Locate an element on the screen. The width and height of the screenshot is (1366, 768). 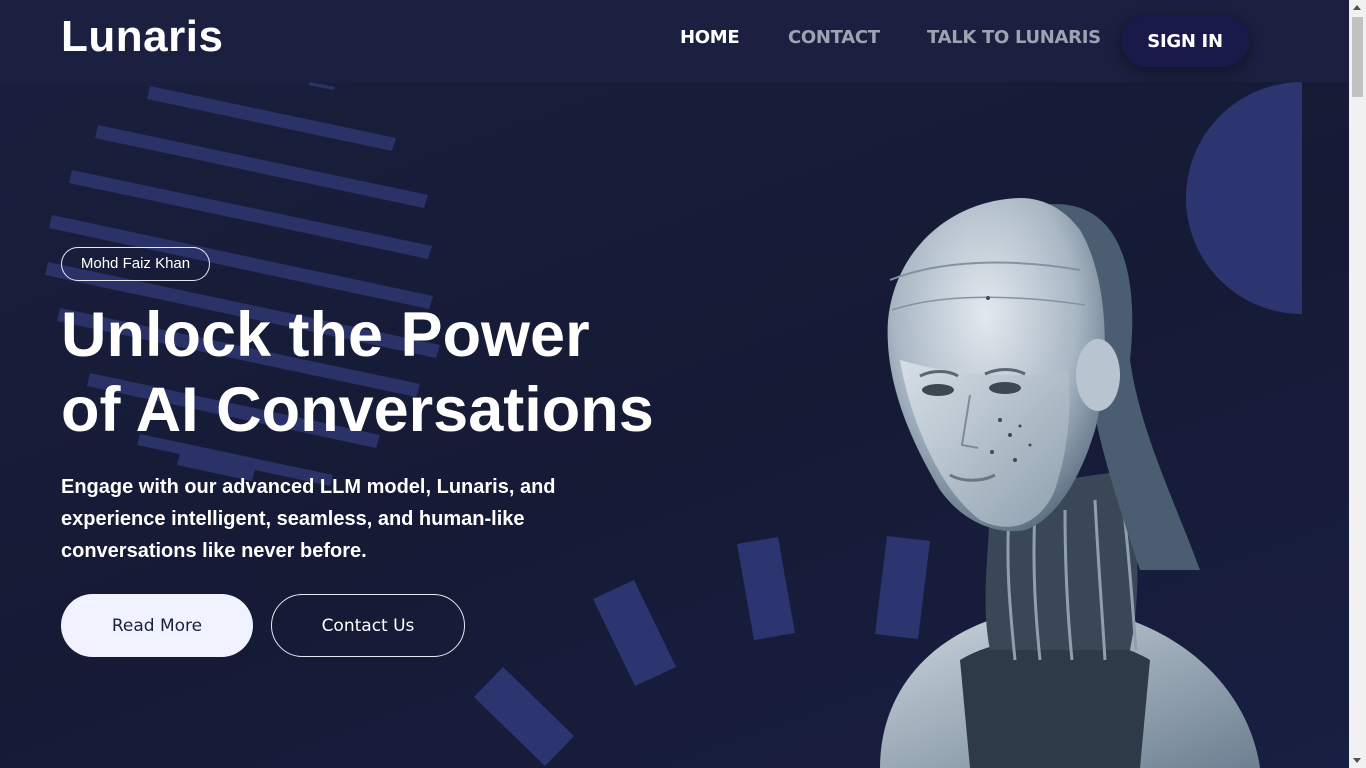
nav-talk-to-lunaris: TALK TO LUNARIS is located at coordinates (1014, 37).